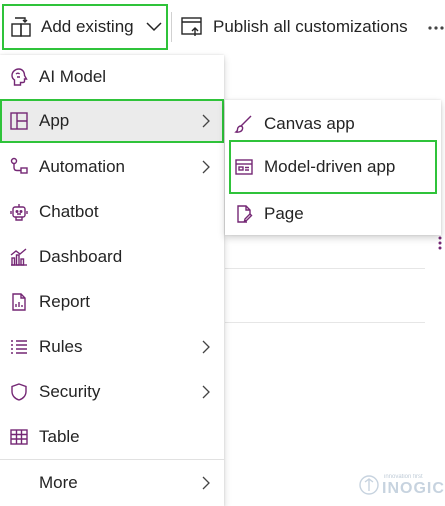  What do you see at coordinates (244, 214) in the screenshot?
I see `page-icon` at bounding box center [244, 214].